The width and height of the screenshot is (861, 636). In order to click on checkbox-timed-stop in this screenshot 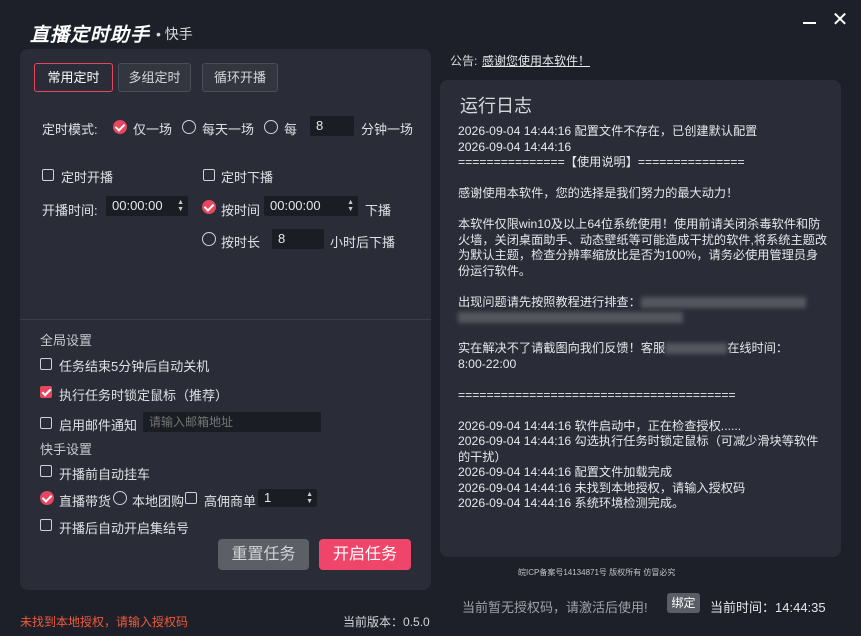, I will do `click(209, 175)`.